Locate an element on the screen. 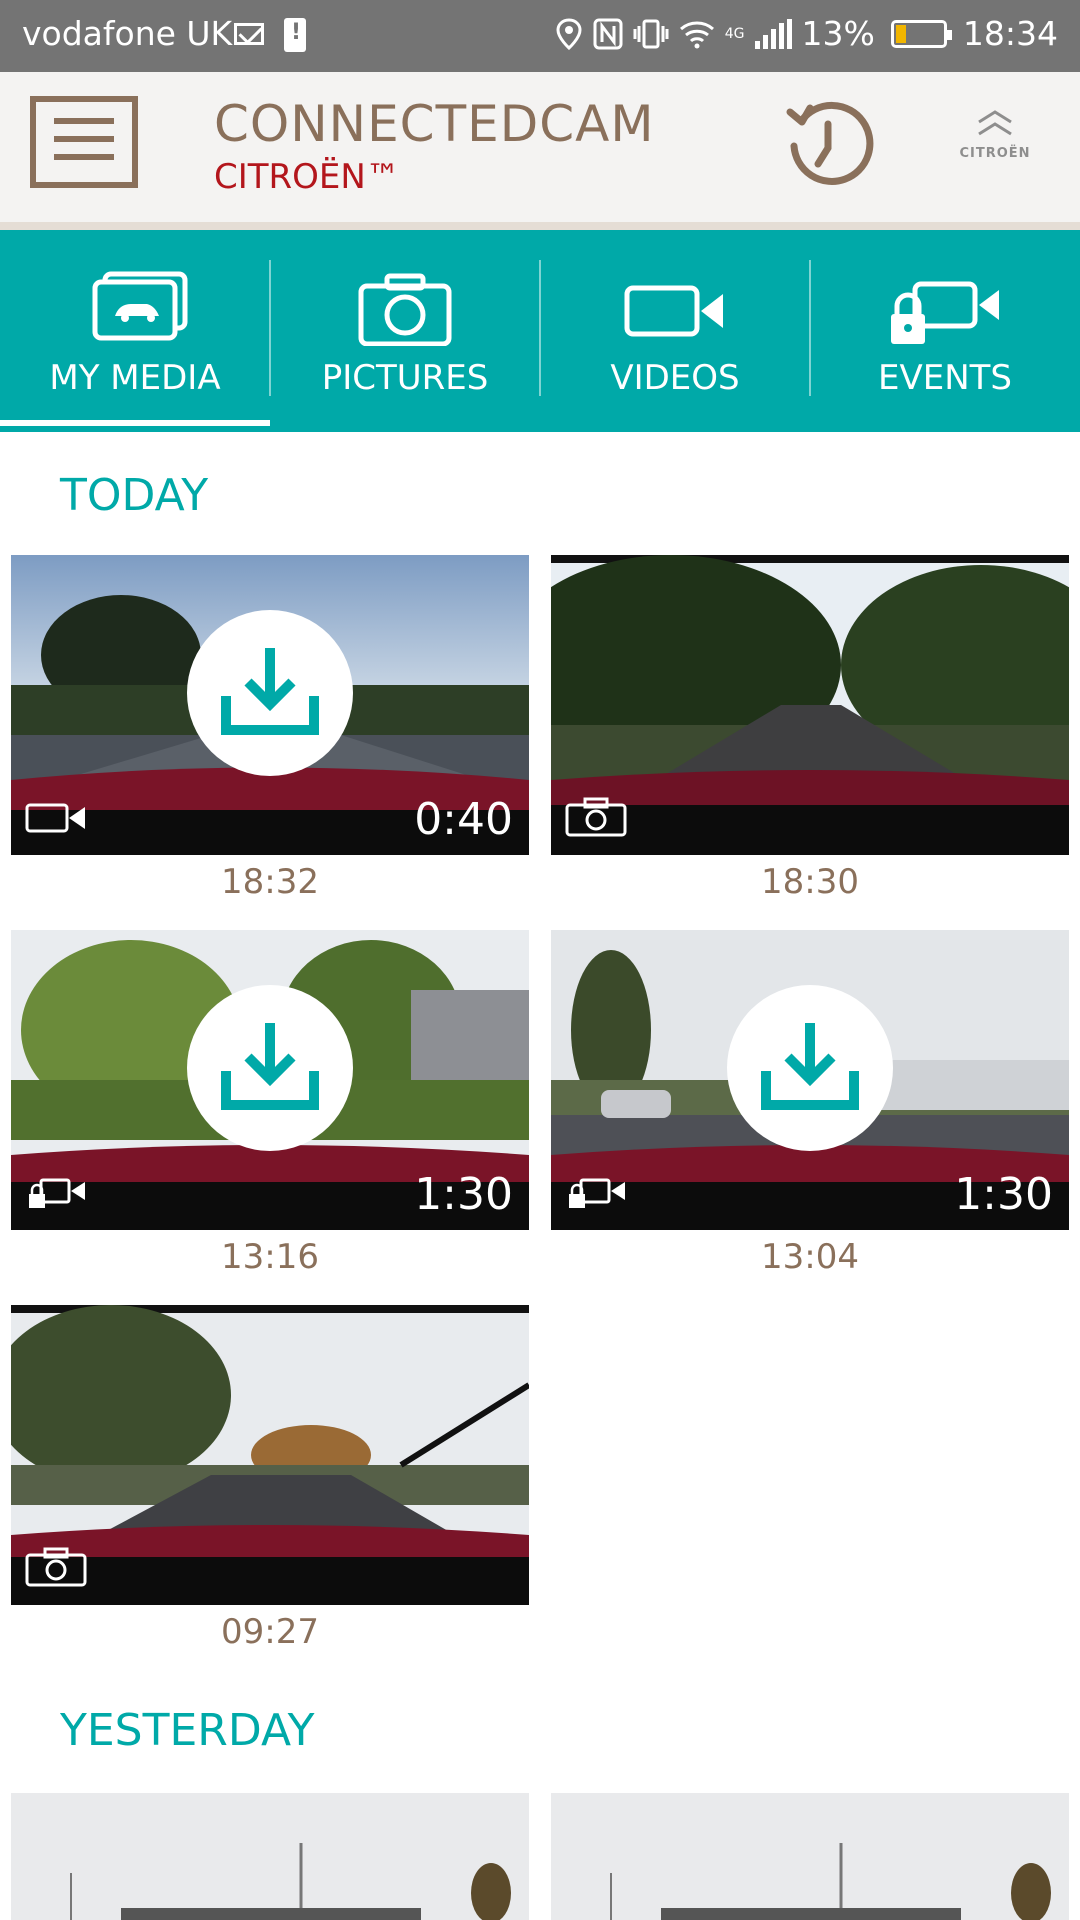 The width and height of the screenshot is (1080, 1920). location-icon is located at coordinates (569, 33).